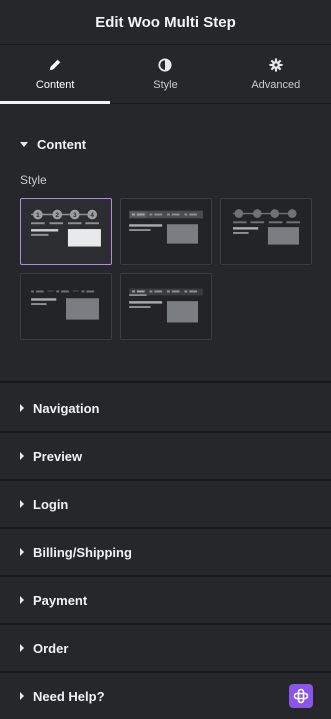 This screenshot has height=719, width=331. I want to click on accordion-preview-title: Preview, so click(58, 456).